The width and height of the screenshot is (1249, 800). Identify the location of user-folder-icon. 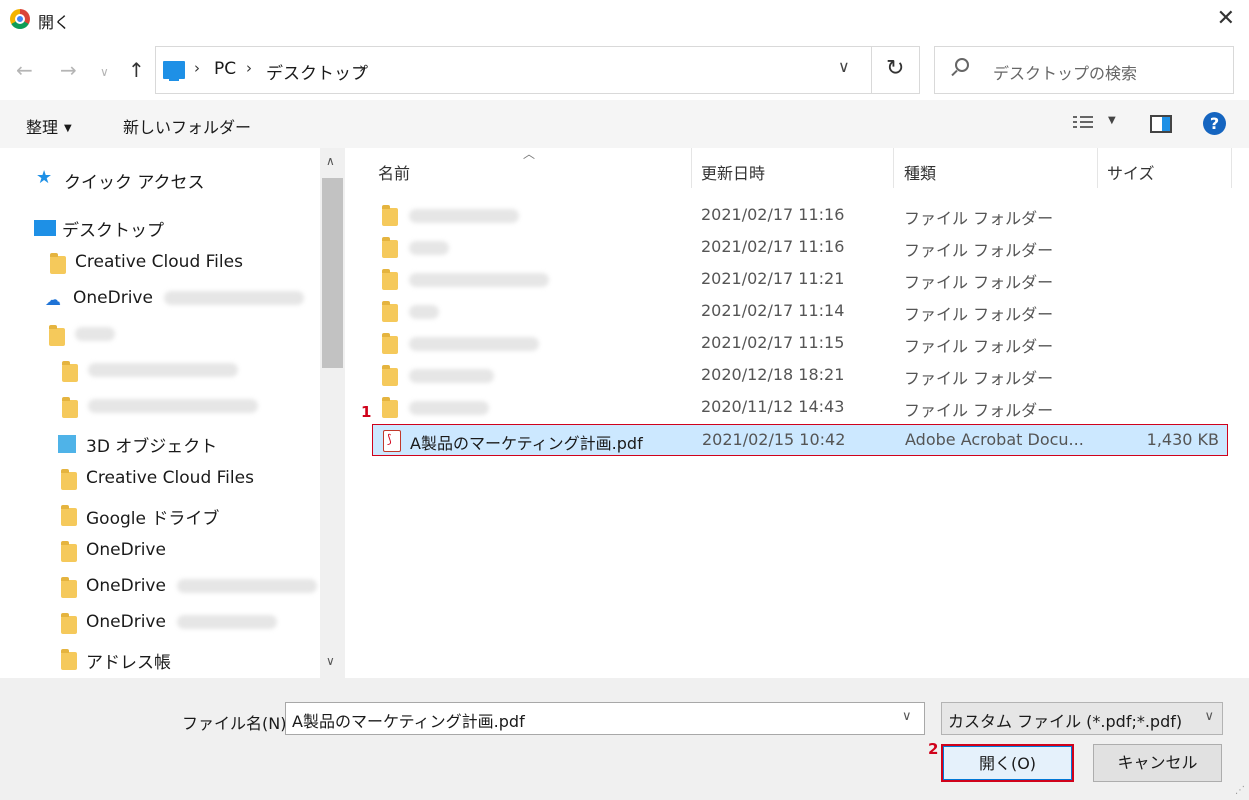
(57, 335).